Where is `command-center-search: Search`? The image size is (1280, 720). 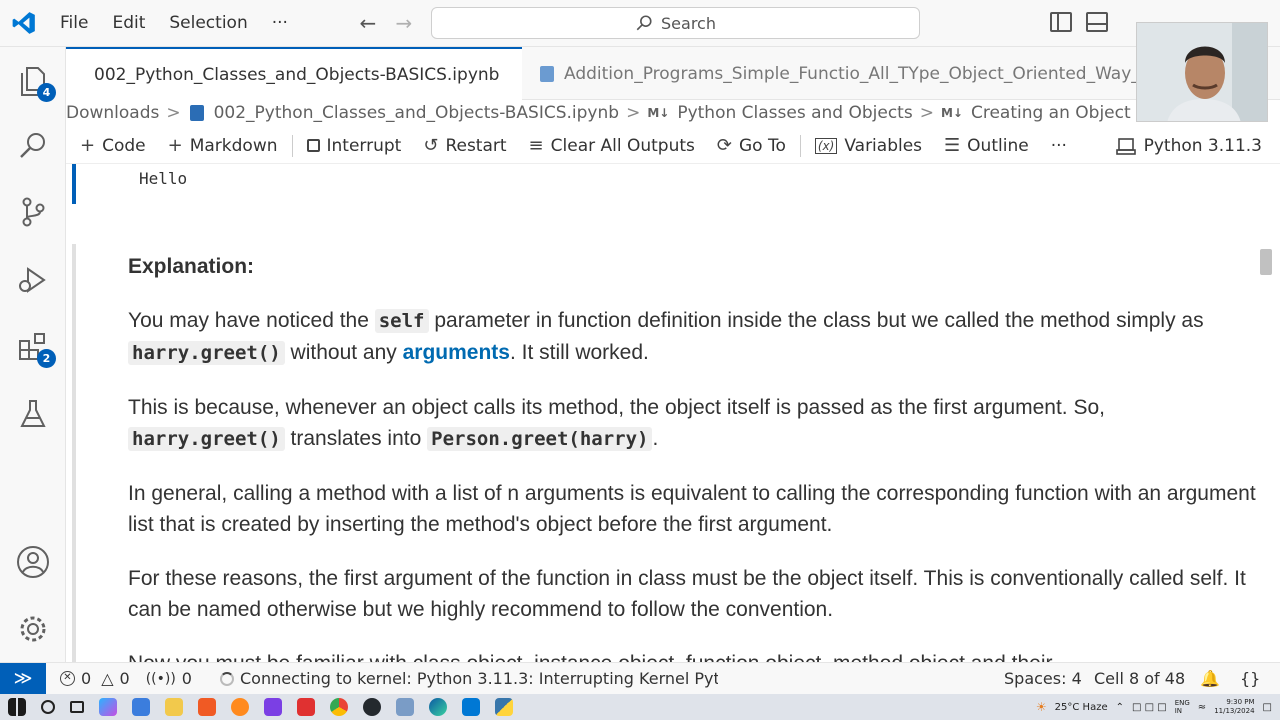
command-center-search: Search is located at coordinates (675, 23).